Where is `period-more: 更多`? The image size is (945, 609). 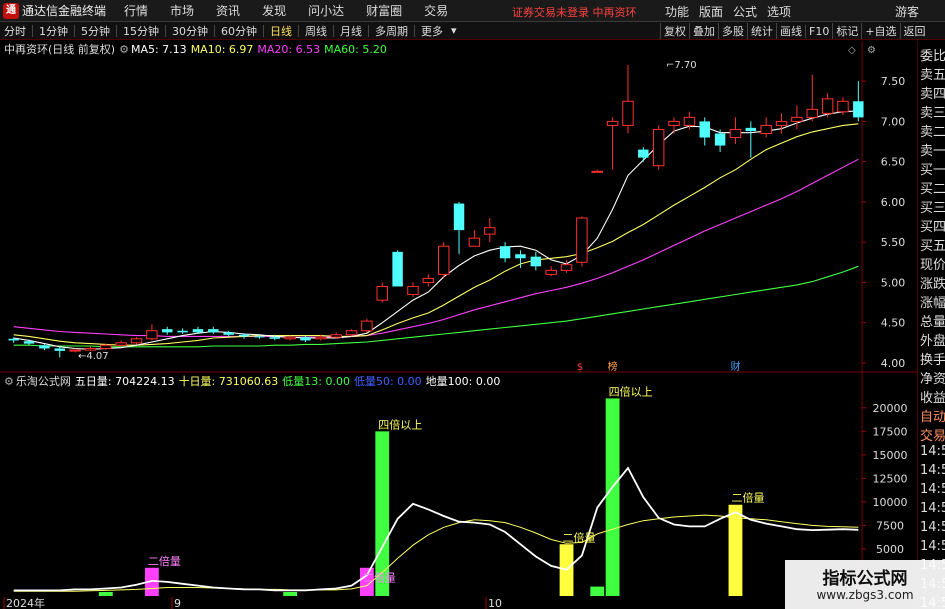 period-more: 更多 is located at coordinates (432, 31).